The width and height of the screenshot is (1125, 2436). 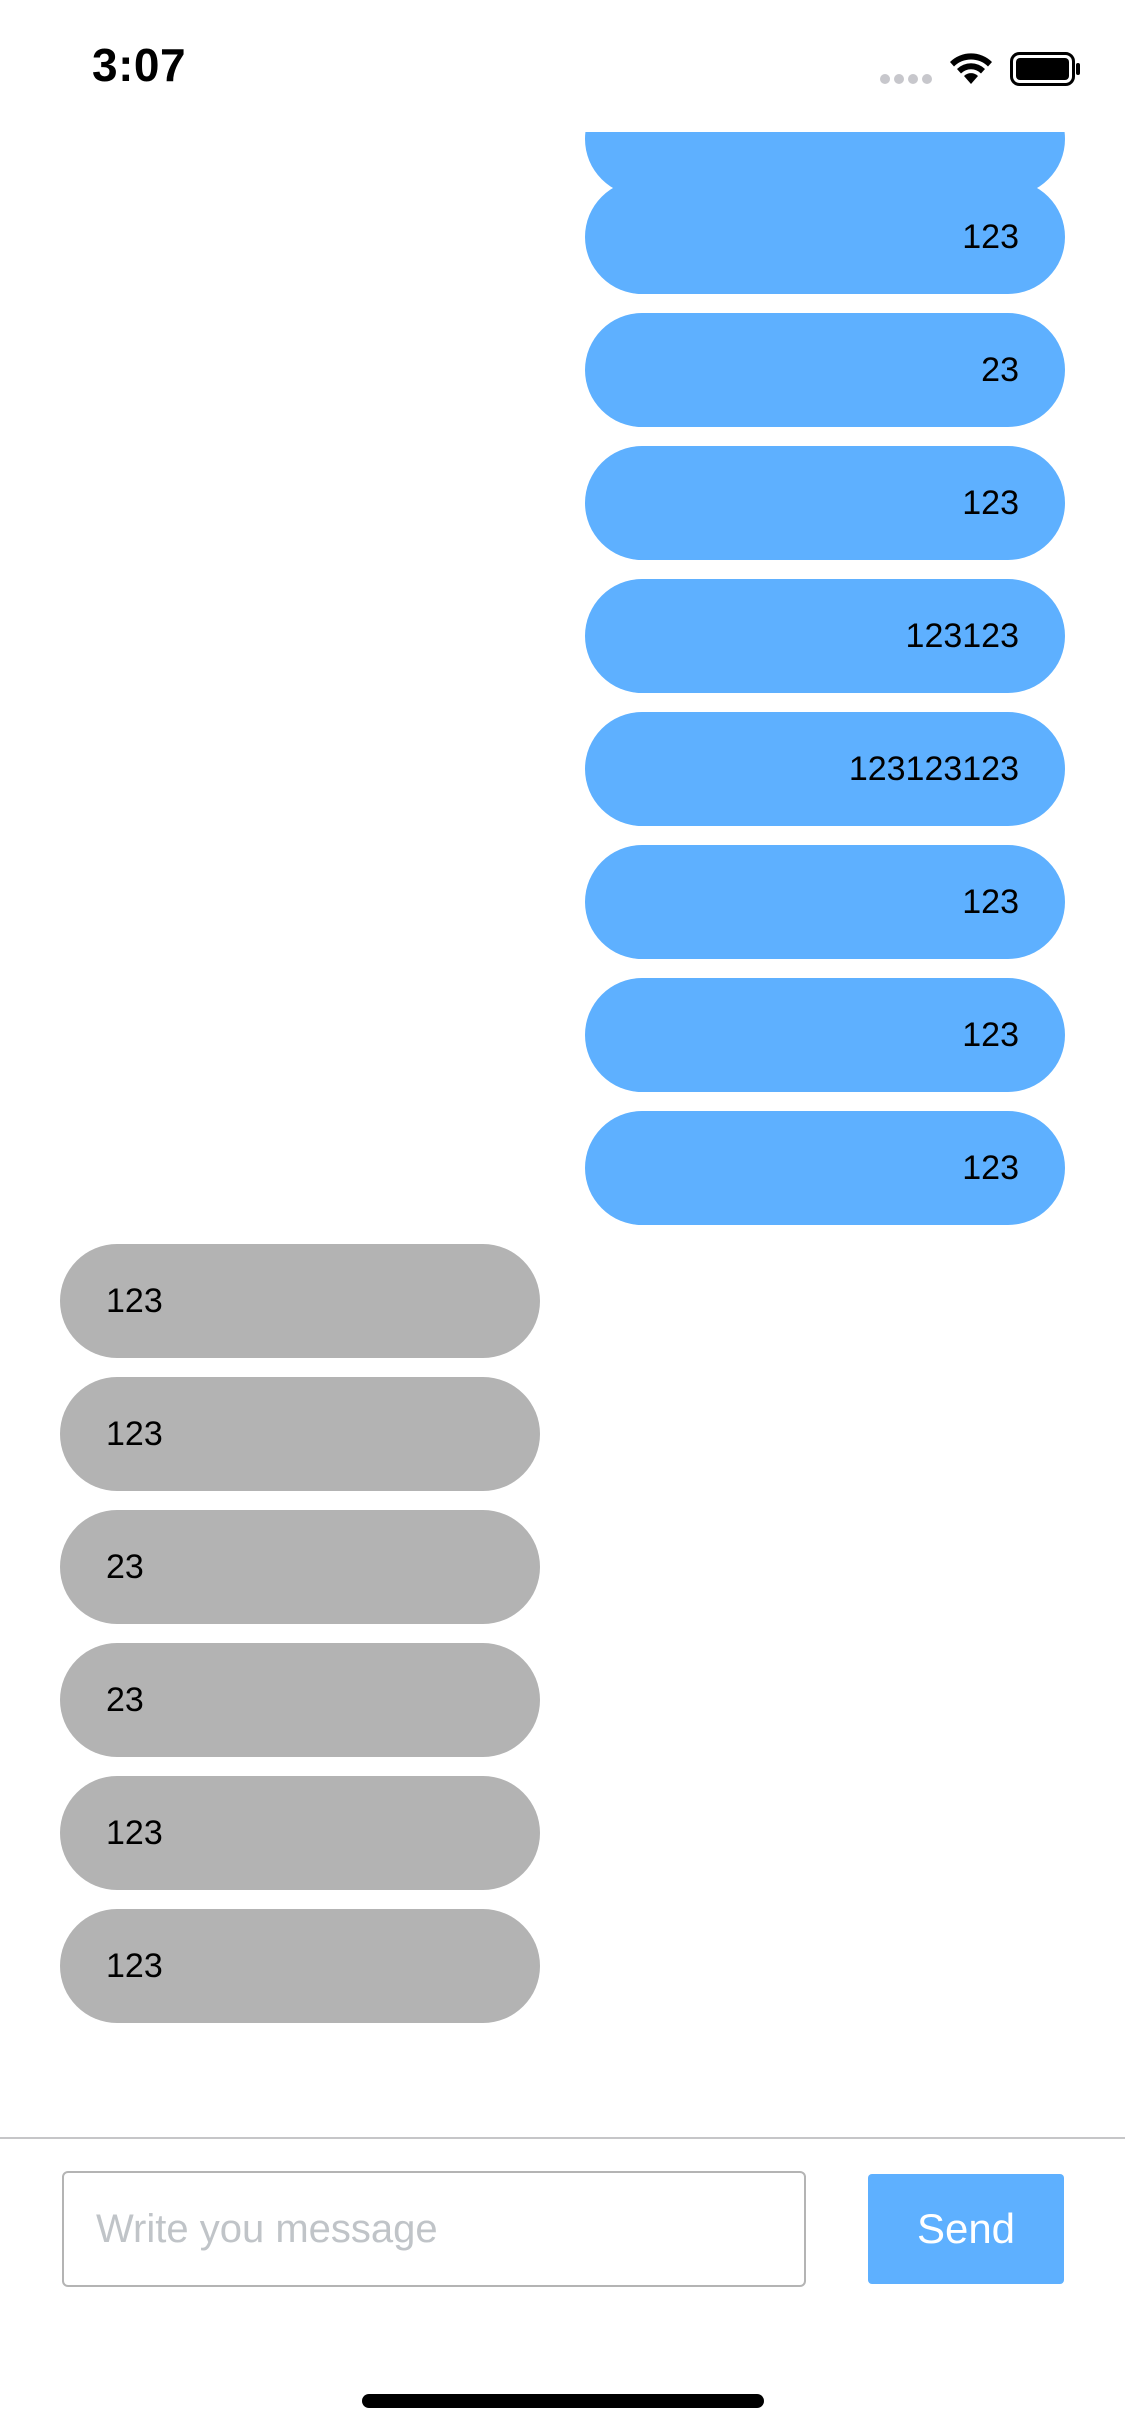 What do you see at coordinates (966, 2229) in the screenshot?
I see `send-button: Send` at bounding box center [966, 2229].